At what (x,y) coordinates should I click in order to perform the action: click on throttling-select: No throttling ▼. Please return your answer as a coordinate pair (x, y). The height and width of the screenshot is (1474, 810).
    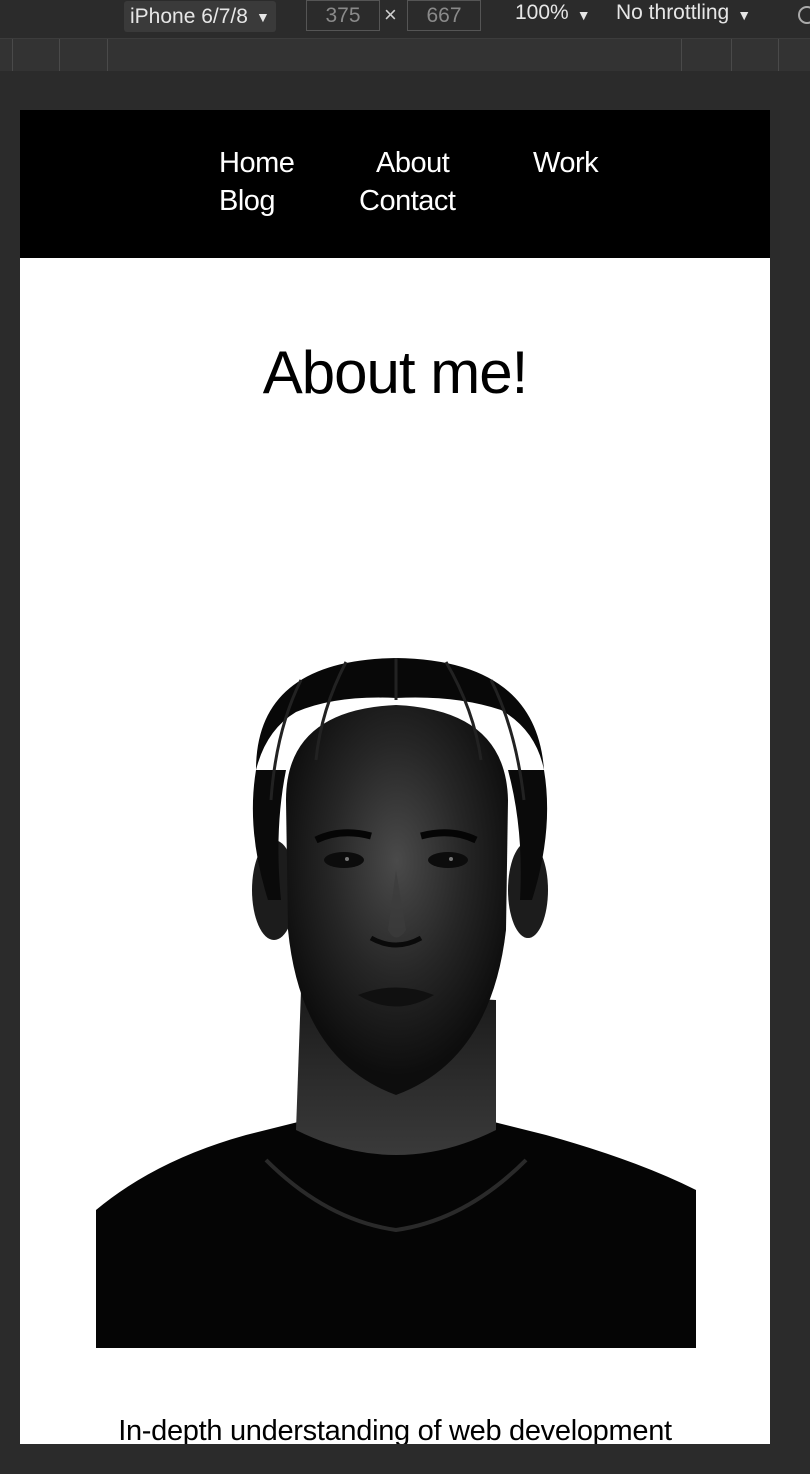
    Looking at the image, I should click on (683, 15).